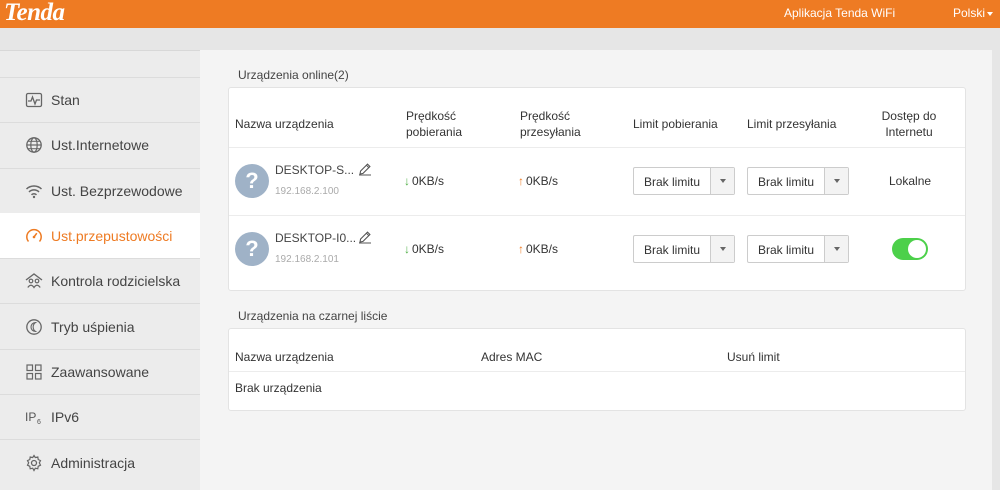 The width and height of the screenshot is (1000, 490). Describe the element at coordinates (34, 191) in the screenshot. I see `wifi-icon` at that location.